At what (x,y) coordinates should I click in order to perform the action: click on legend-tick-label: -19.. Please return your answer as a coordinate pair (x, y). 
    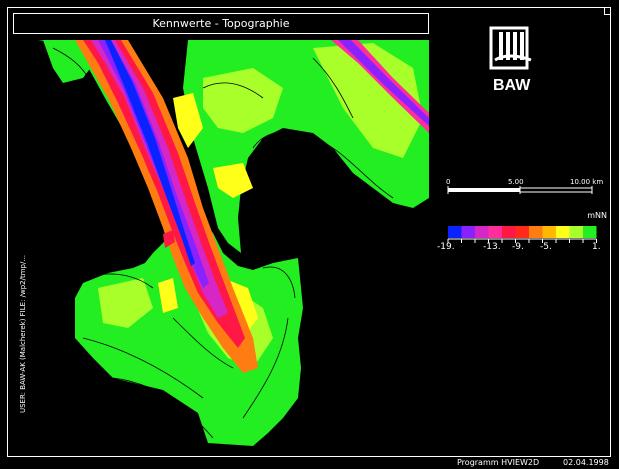
    Looking at the image, I should click on (446, 247).